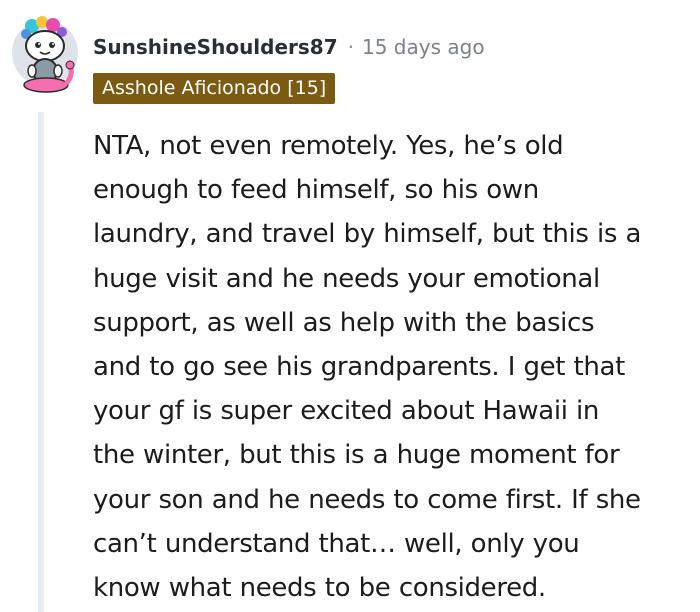 This screenshot has height=612, width=700. I want to click on comment-header: SunshineShoulders87 · 15 days ago, so click(289, 47).